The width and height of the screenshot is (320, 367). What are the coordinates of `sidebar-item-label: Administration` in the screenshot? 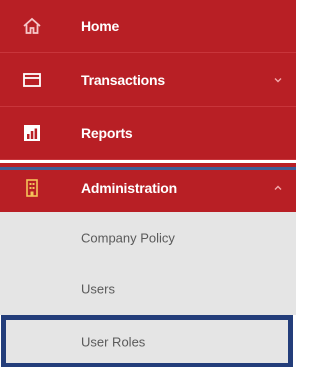 It's located at (129, 187).